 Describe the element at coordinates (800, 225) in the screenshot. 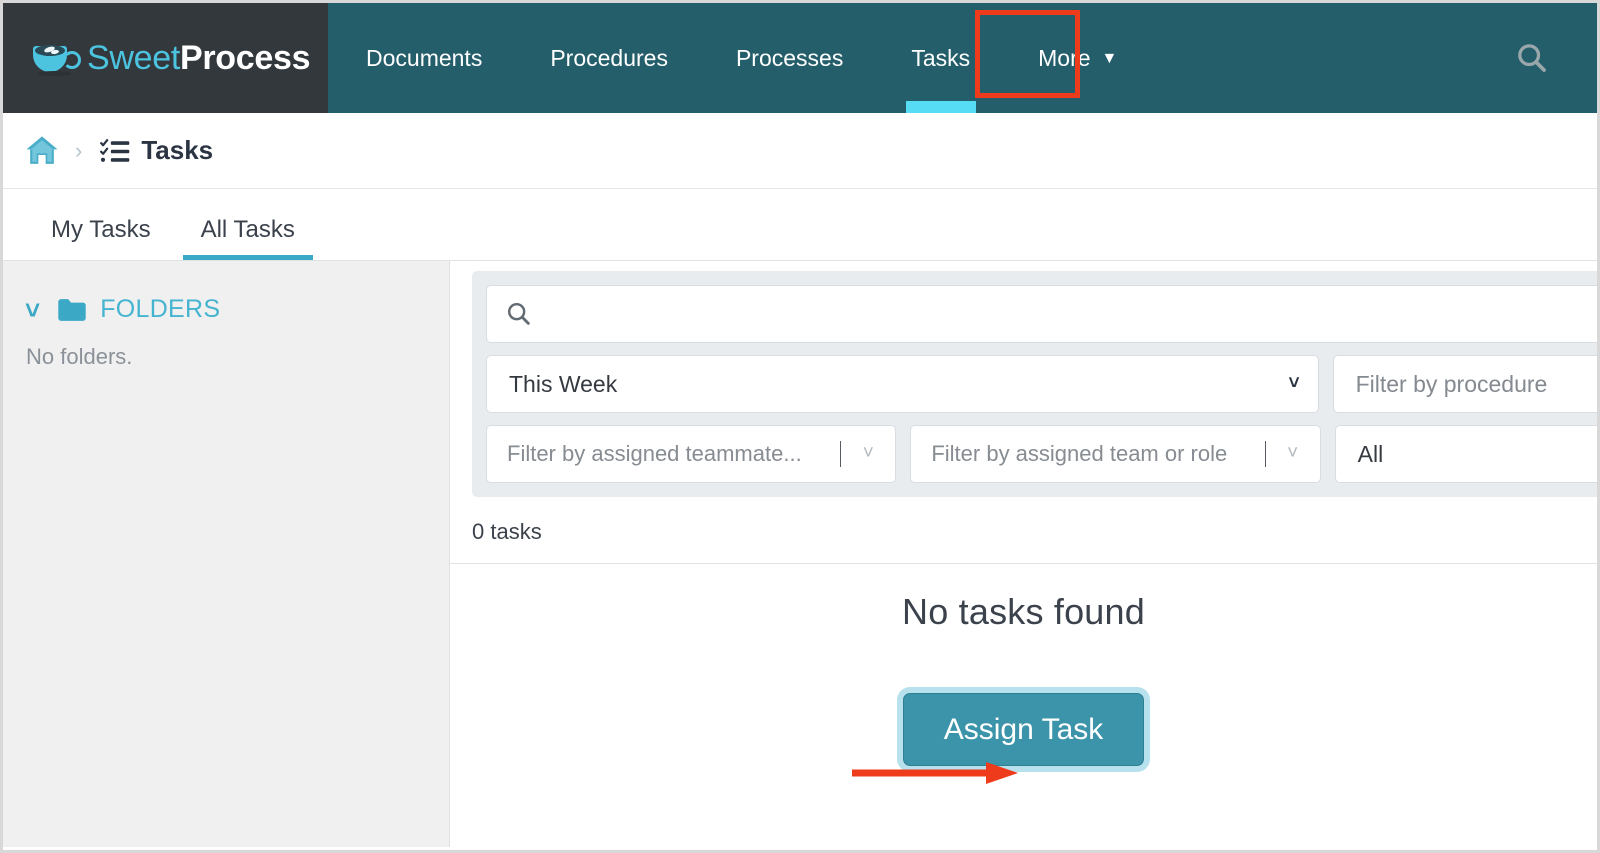

I see `tab-bar: My Tasks All Tasks` at that location.